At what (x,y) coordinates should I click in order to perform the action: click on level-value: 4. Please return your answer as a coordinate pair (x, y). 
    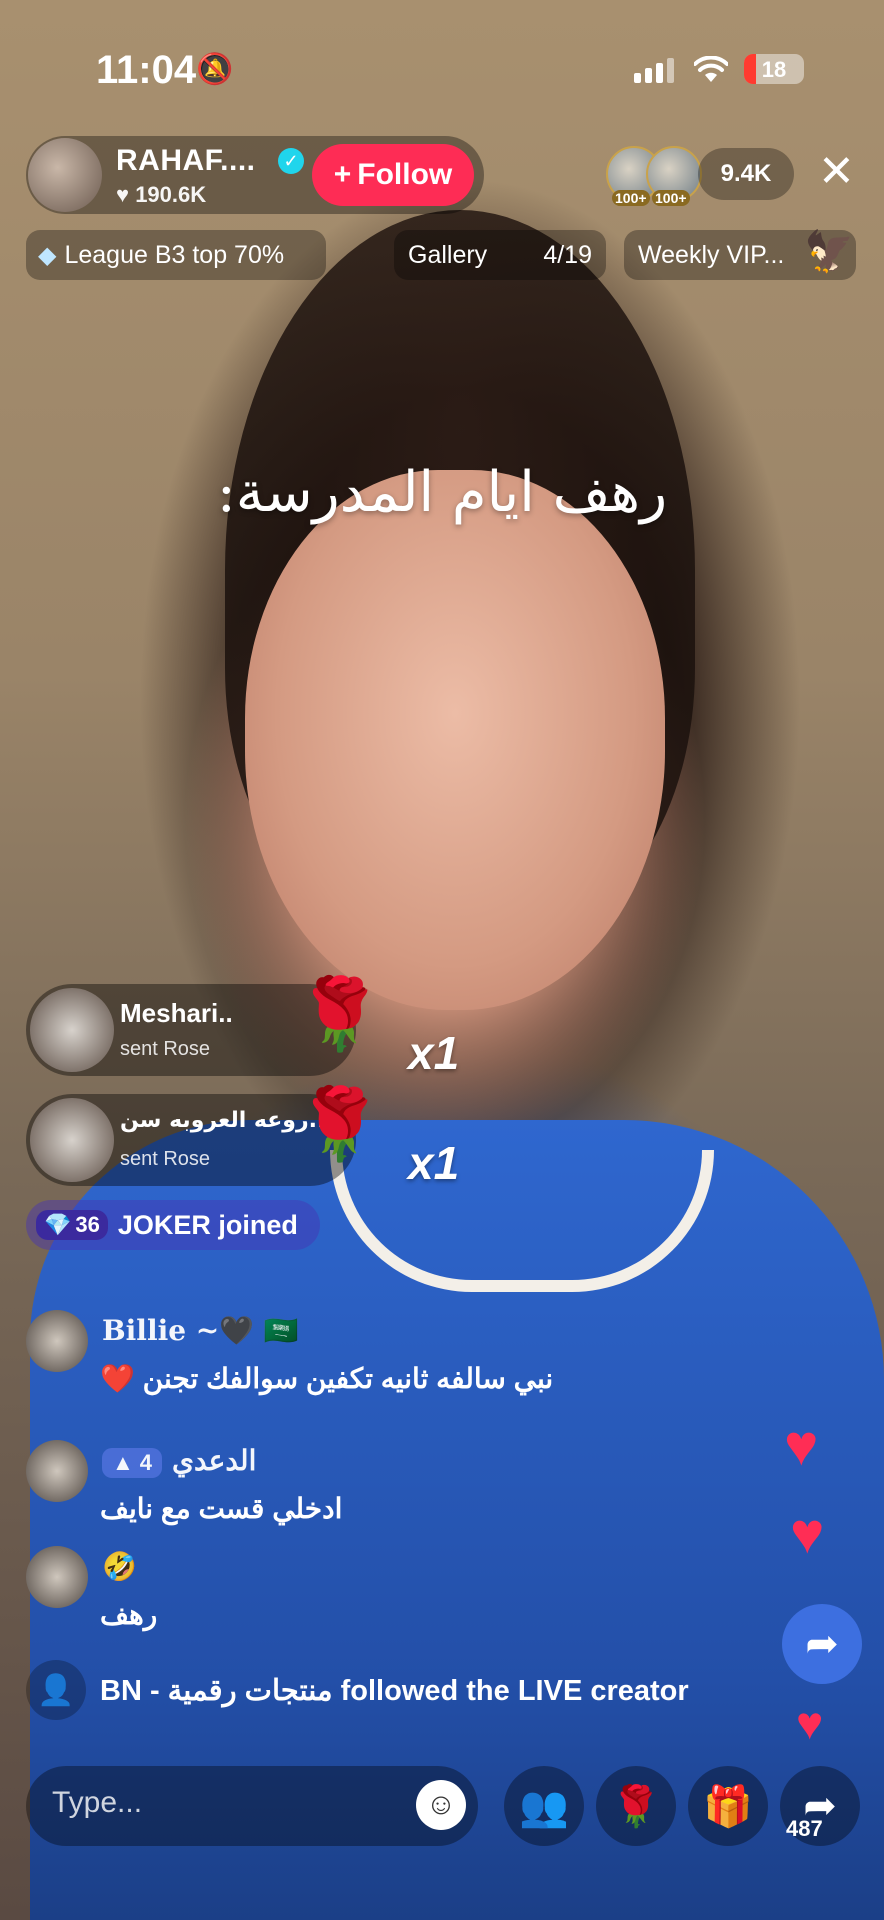
    Looking at the image, I should click on (146, 1462).